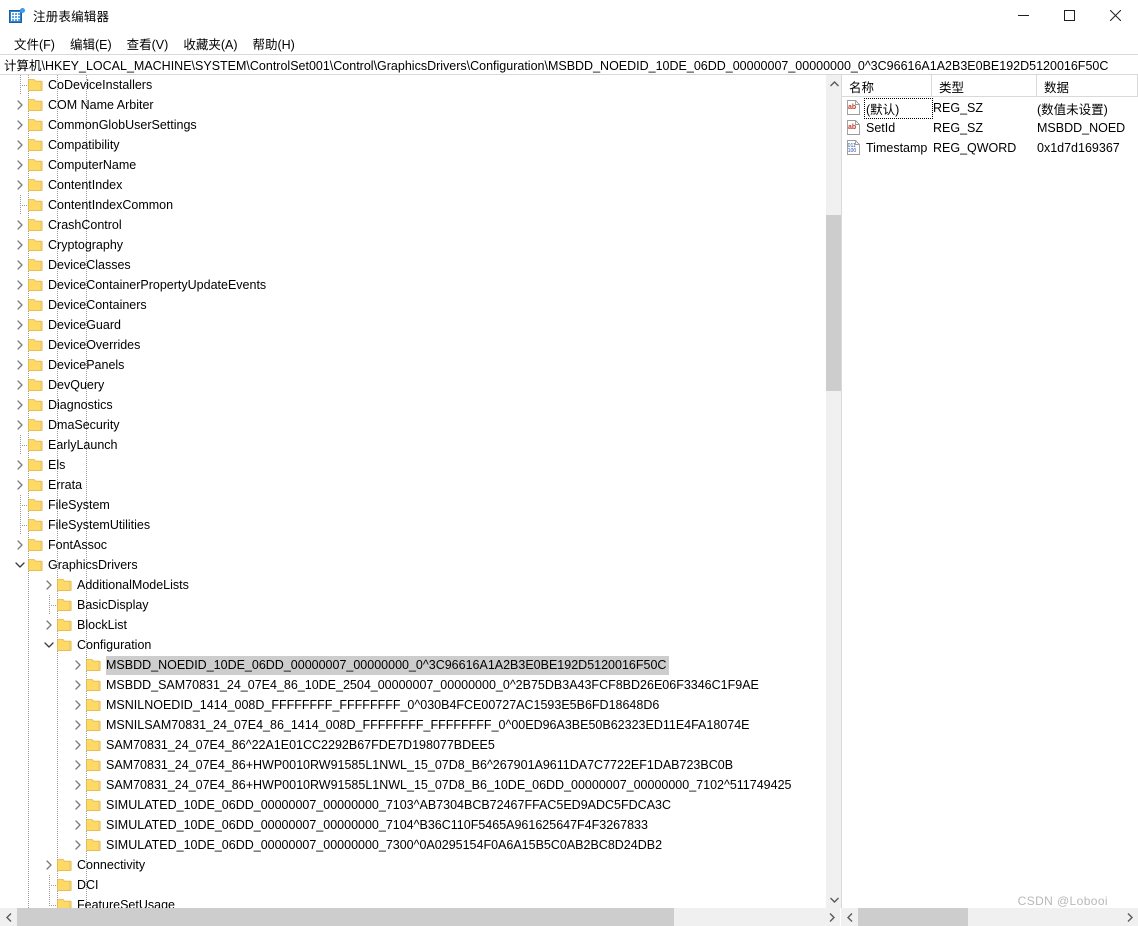  What do you see at coordinates (1023, 16) in the screenshot?
I see `minimize-icon` at bounding box center [1023, 16].